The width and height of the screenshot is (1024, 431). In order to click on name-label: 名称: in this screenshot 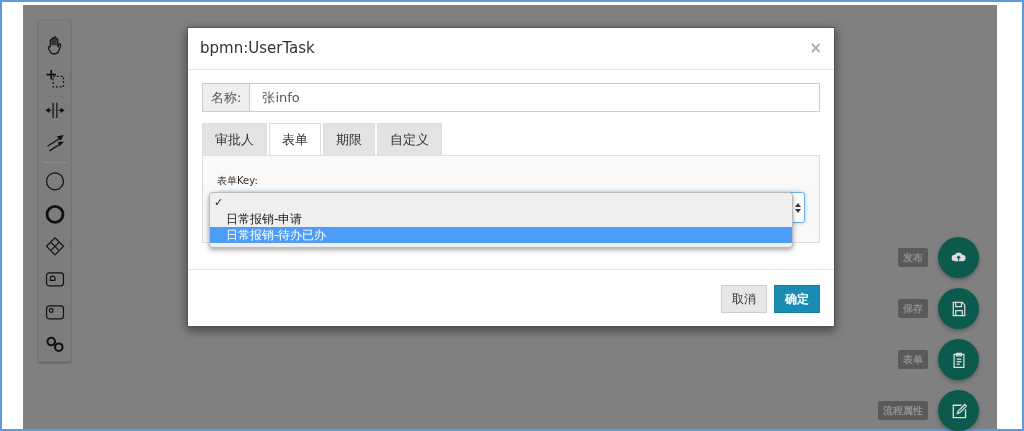, I will do `click(226, 97)`.